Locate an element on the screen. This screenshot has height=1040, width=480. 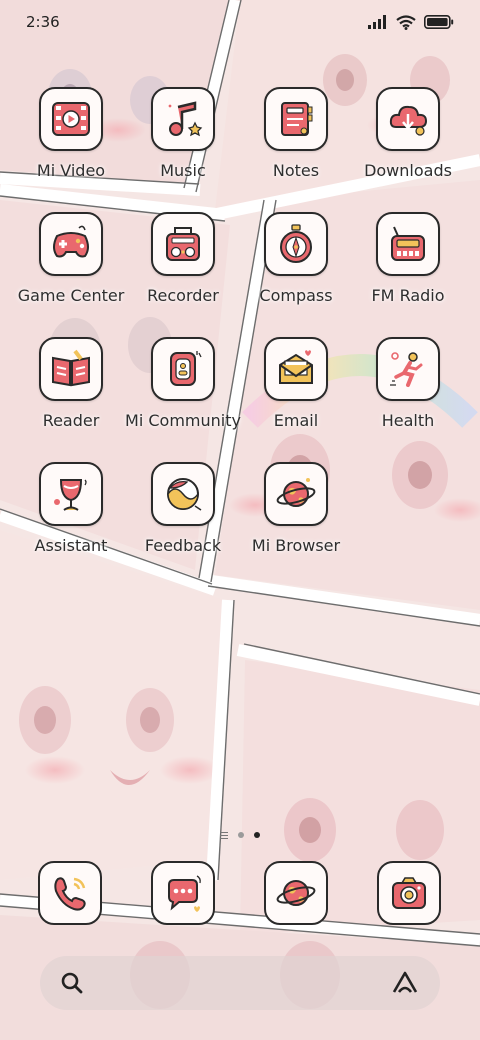
status-time: 2:36 is located at coordinates (43, 22).